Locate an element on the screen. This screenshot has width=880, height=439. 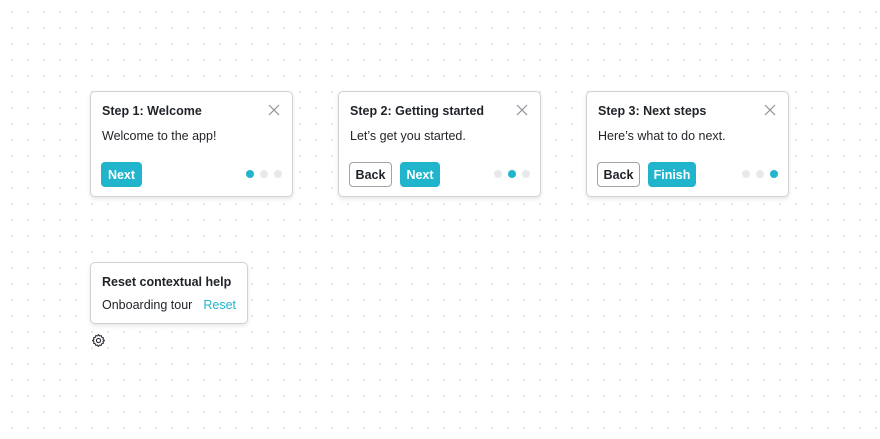
step-3-body: Here’s what to do next. is located at coordinates (662, 136).